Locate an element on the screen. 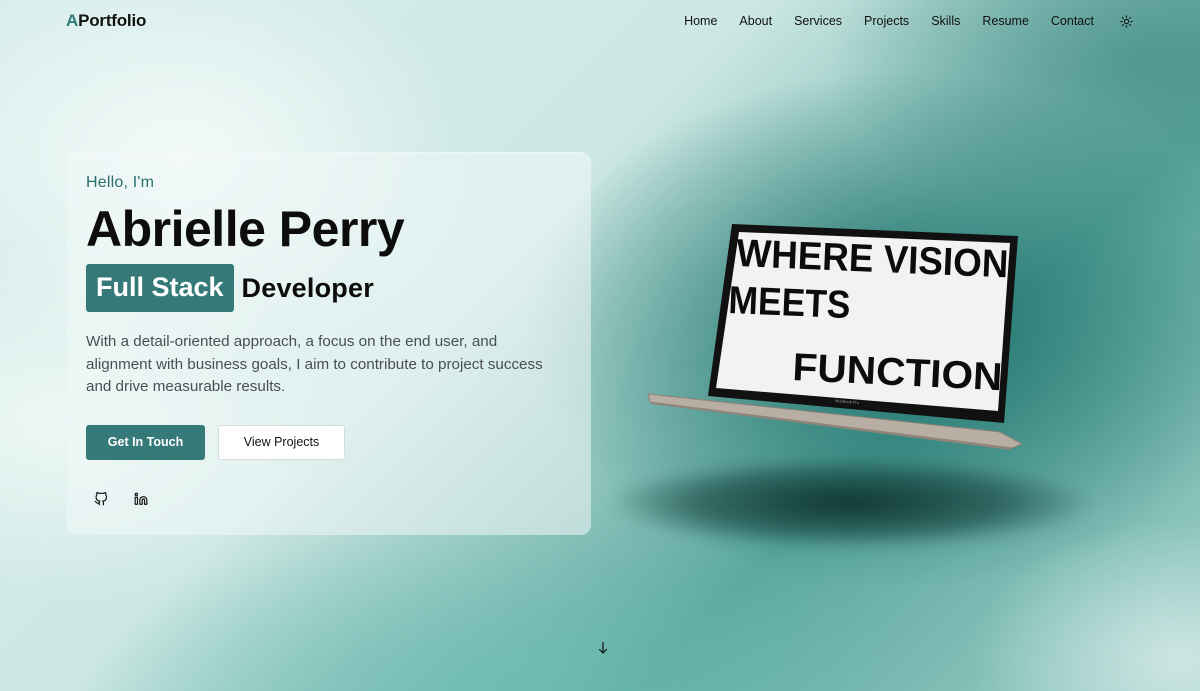  hero-greeting: Hello, I'm is located at coordinates (120, 182).